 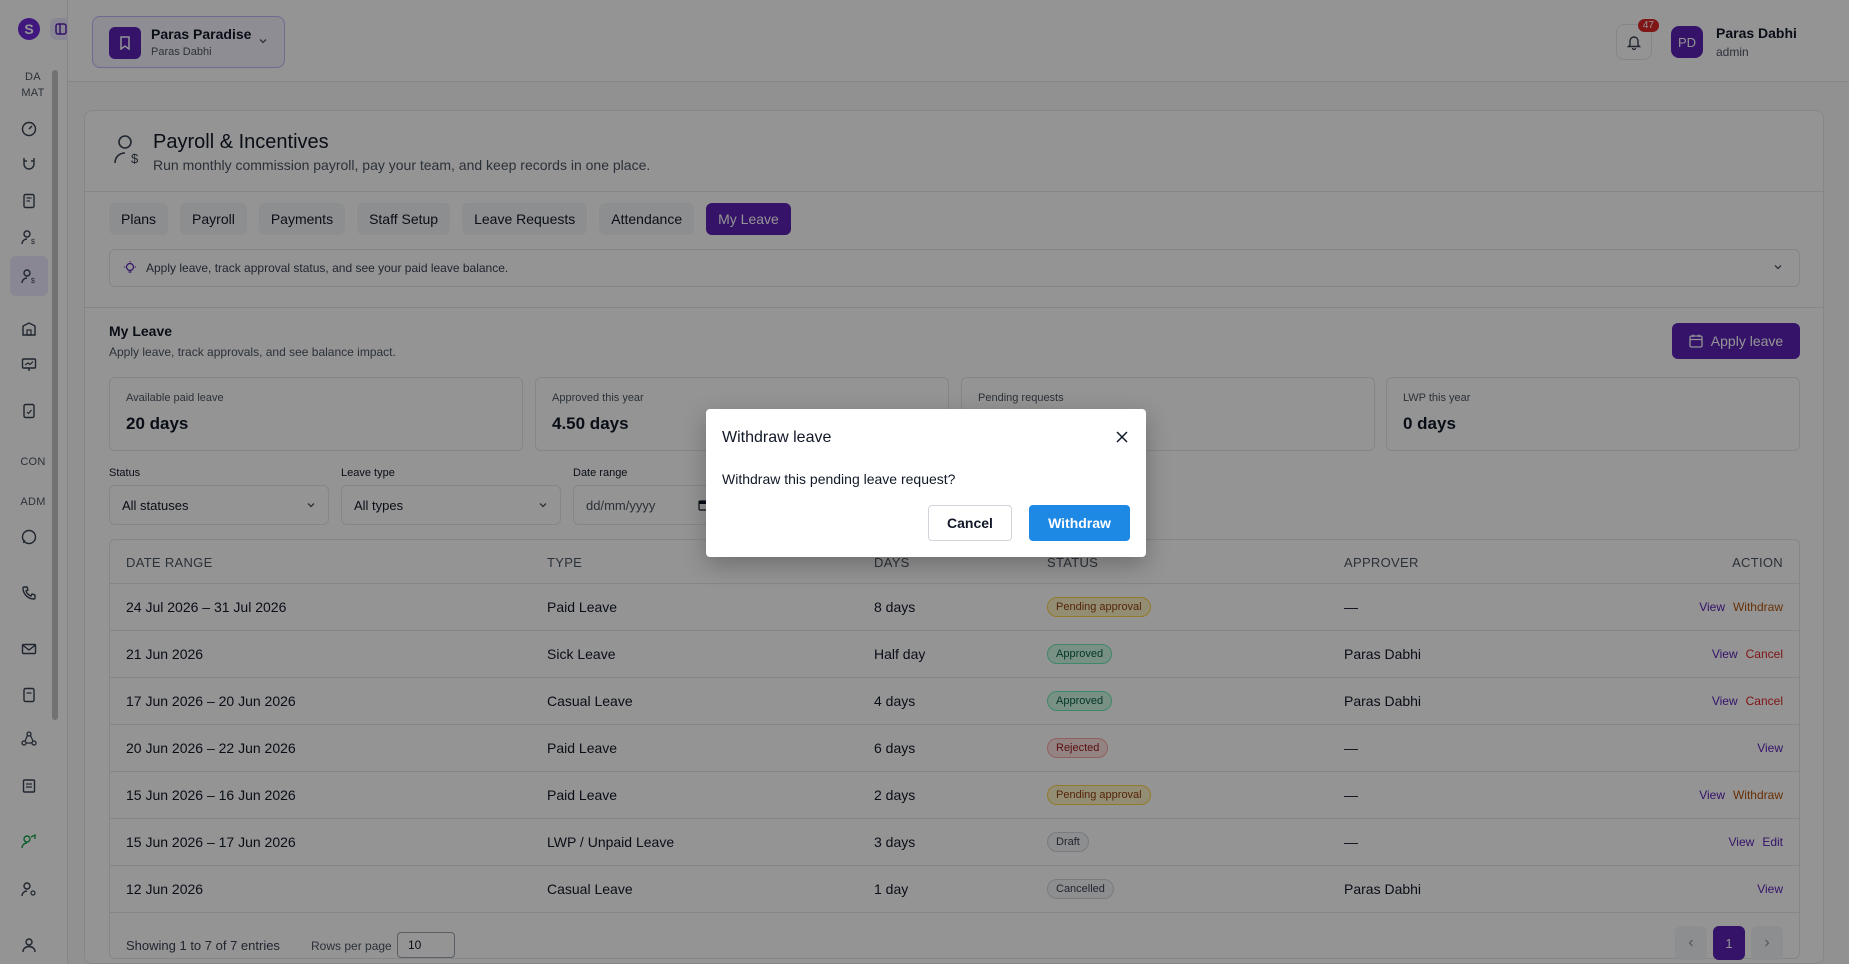 What do you see at coordinates (1122, 437) in the screenshot?
I see `close-icon` at bounding box center [1122, 437].